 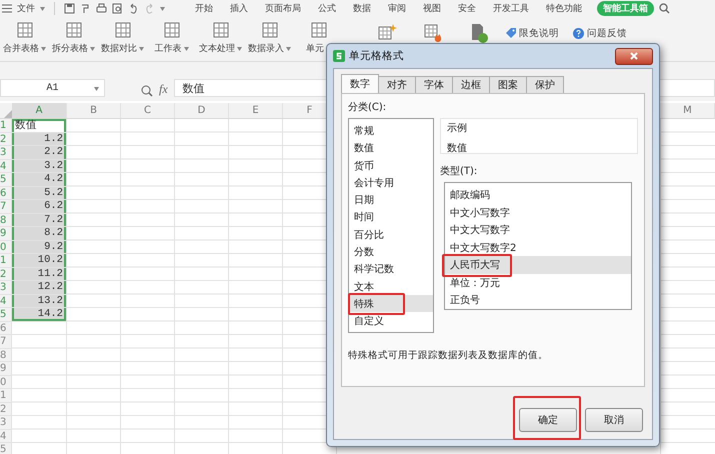 I want to click on zoom-icon, so click(x=147, y=91).